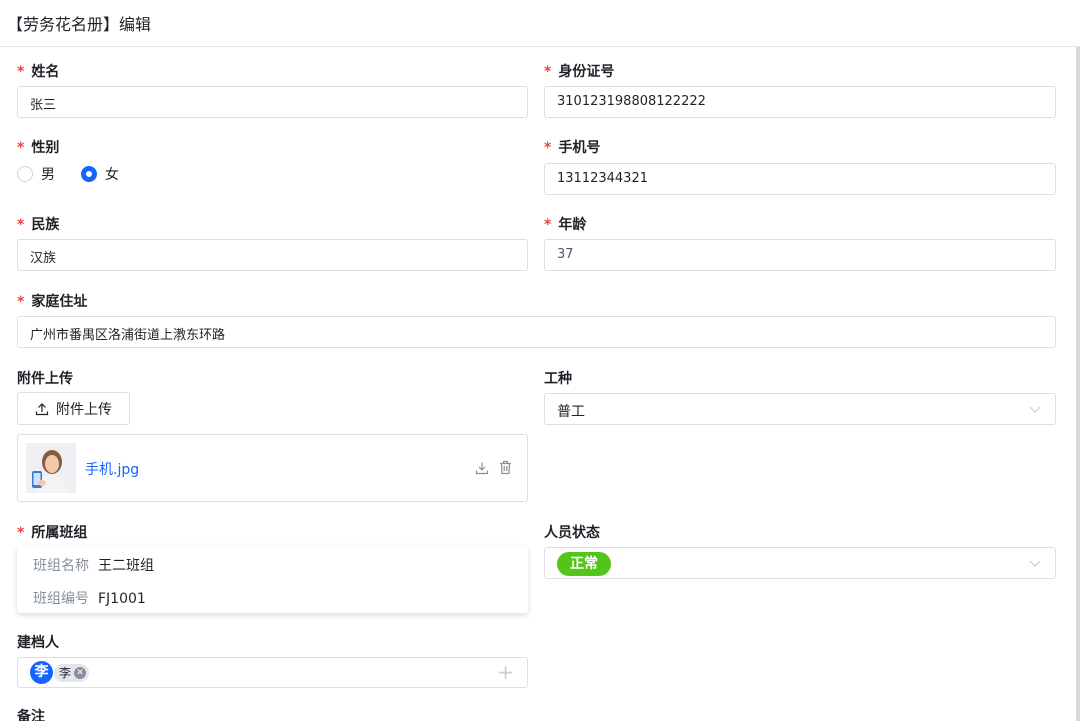 The width and height of the screenshot is (1080, 721). I want to click on upload-button: 附件上传, so click(73, 408).